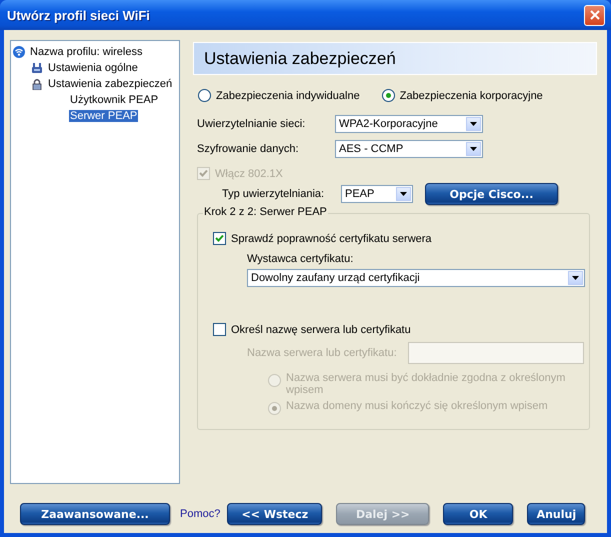 The width and height of the screenshot is (611, 537). What do you see at coordinates (416, 278) in the screenshot?
I see `dropdown: Dowolny zaufany urząd certyfikacji` at bounding box center [416, 278].